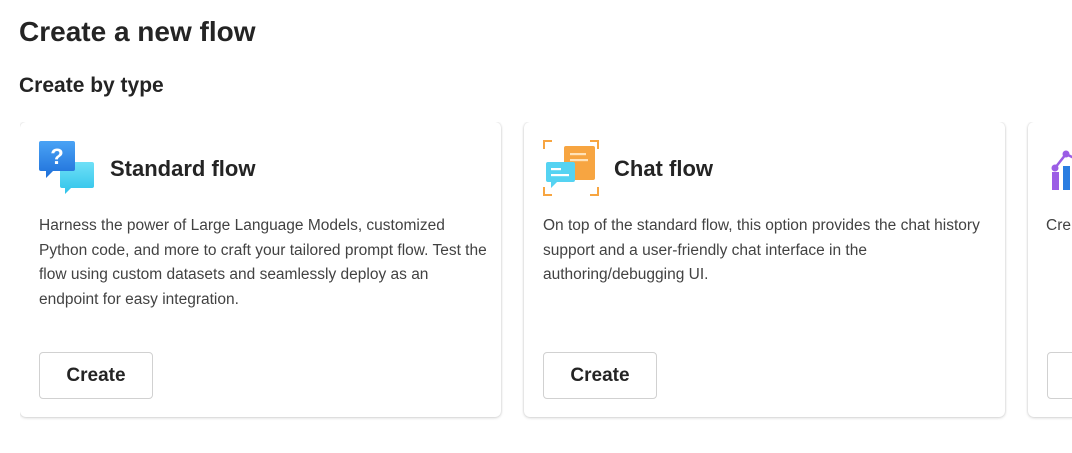  Describe the element at coordinates (183, 168) in the screenshot. I see `card-title: Standard flow` at that location.